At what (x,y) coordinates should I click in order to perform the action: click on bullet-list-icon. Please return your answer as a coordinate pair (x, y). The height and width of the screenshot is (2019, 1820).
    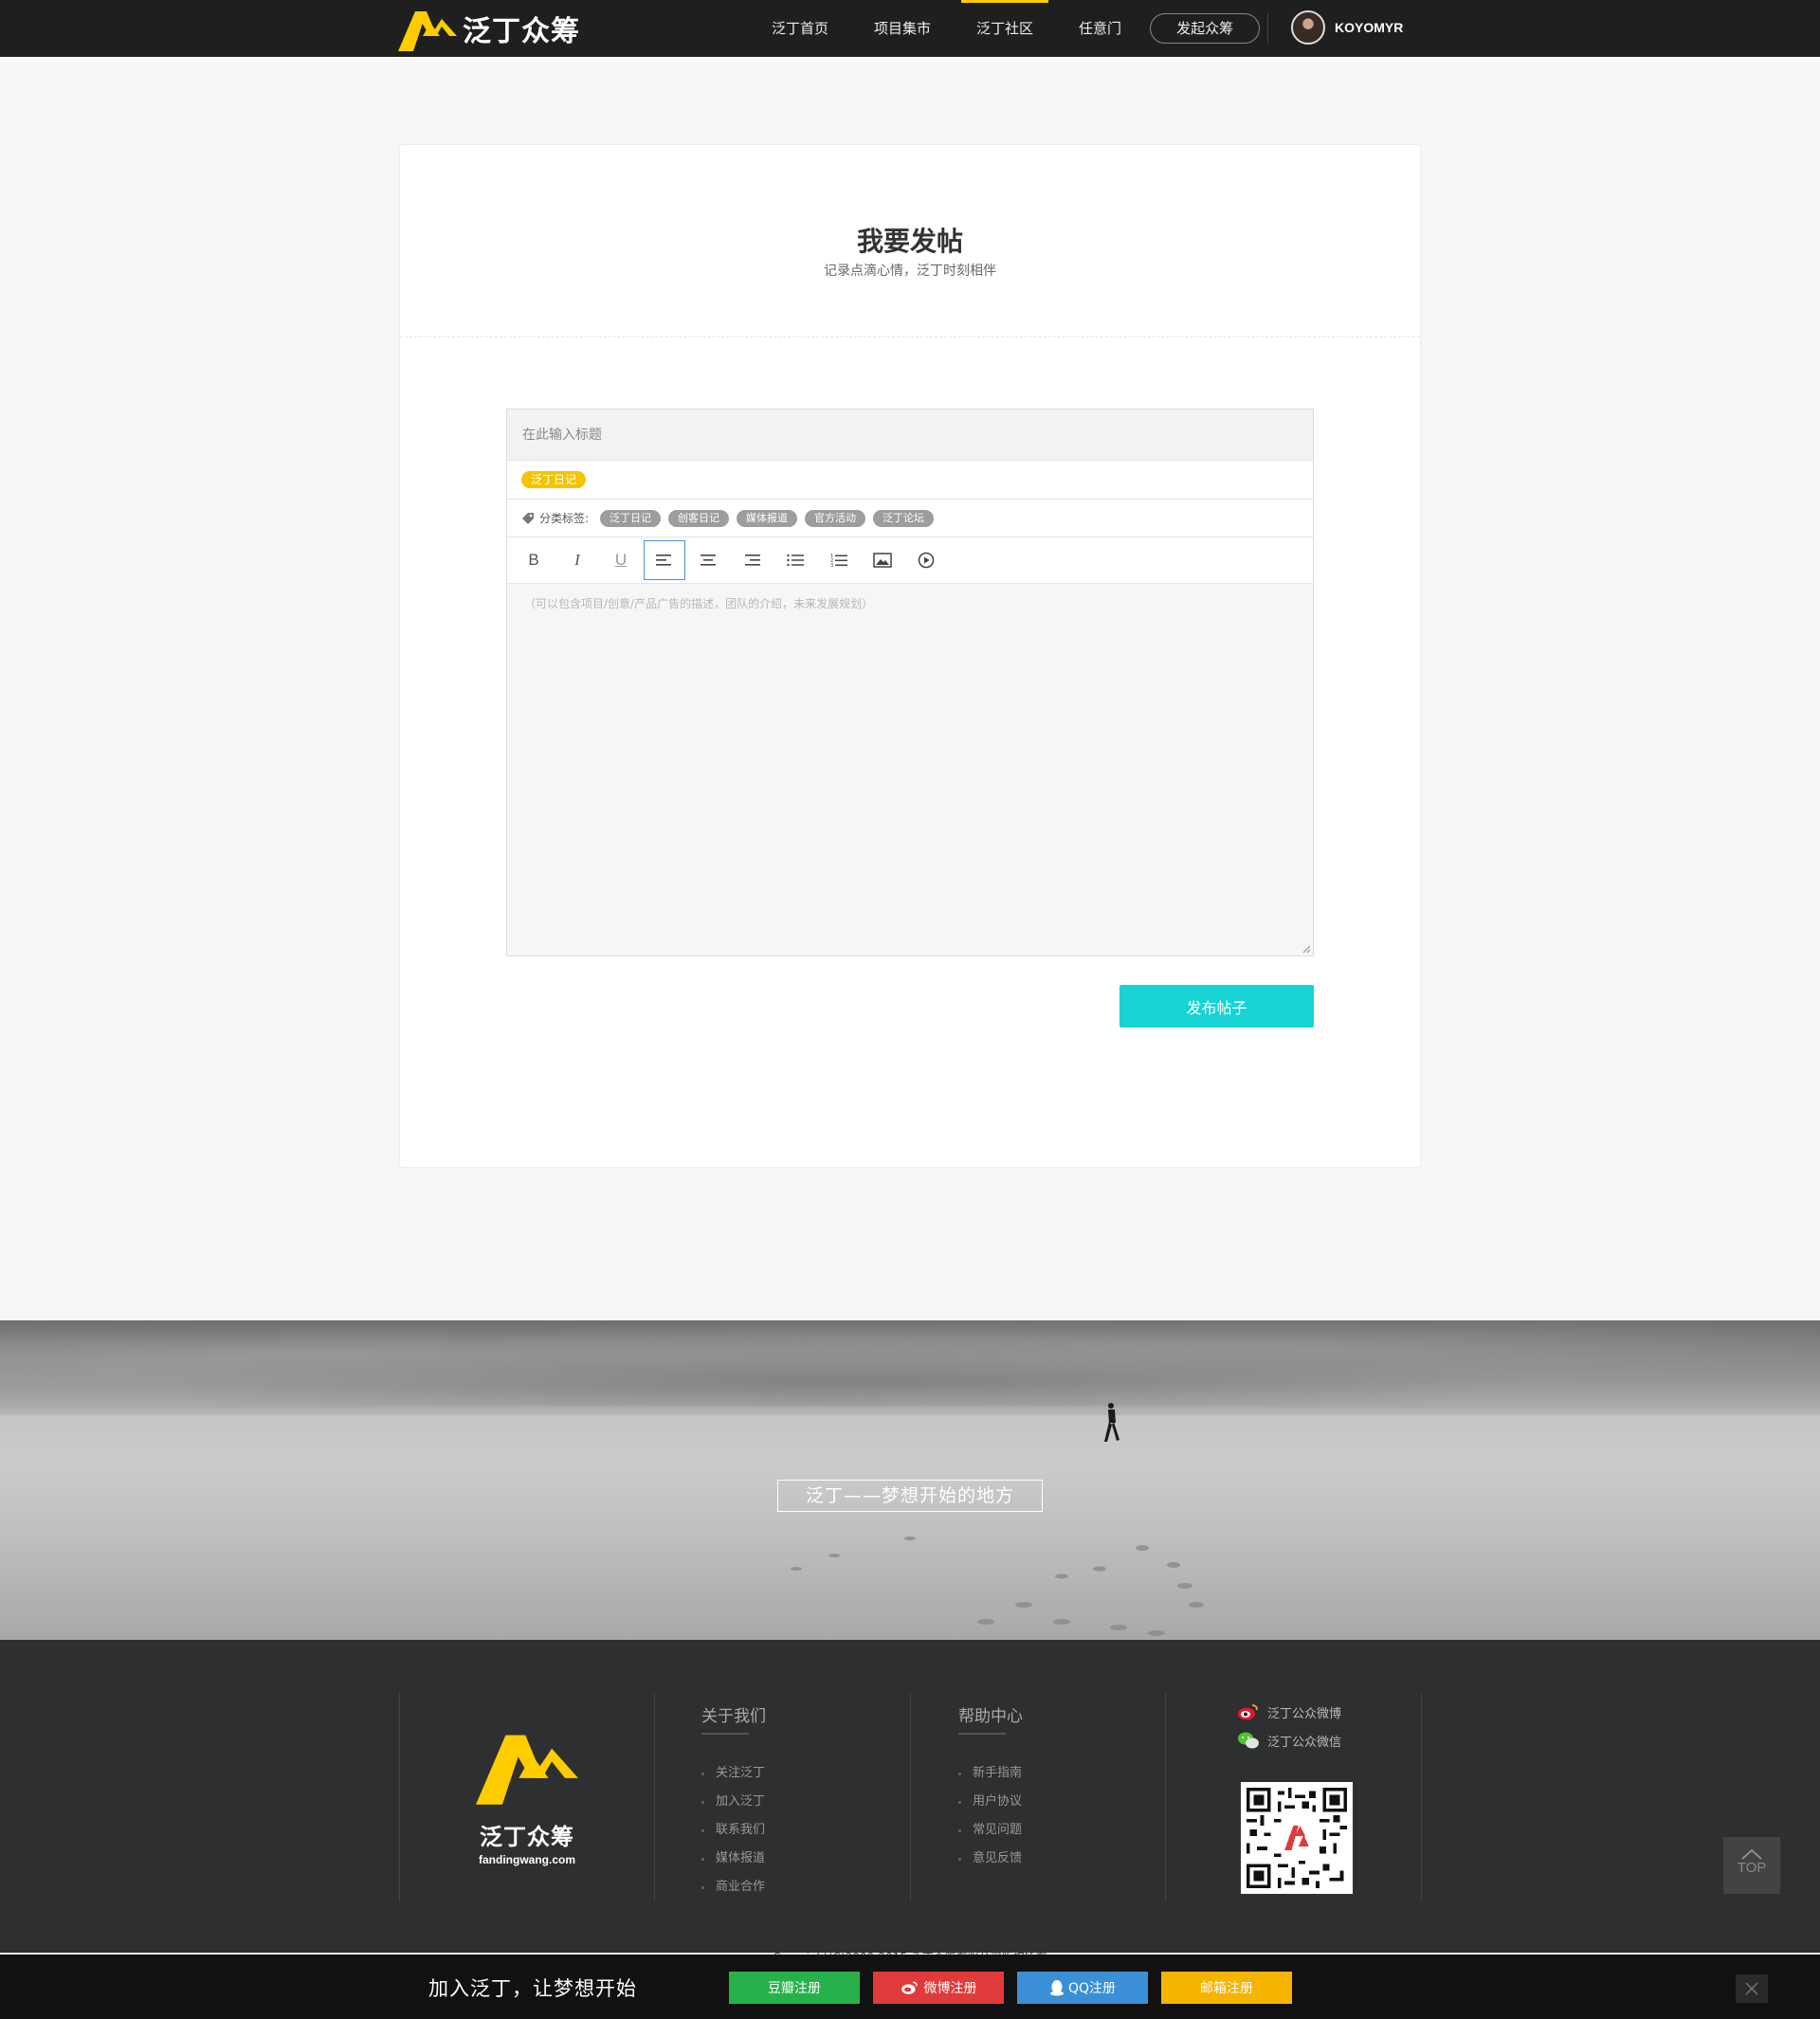
    Looking at the image, I should click on (795, 560).